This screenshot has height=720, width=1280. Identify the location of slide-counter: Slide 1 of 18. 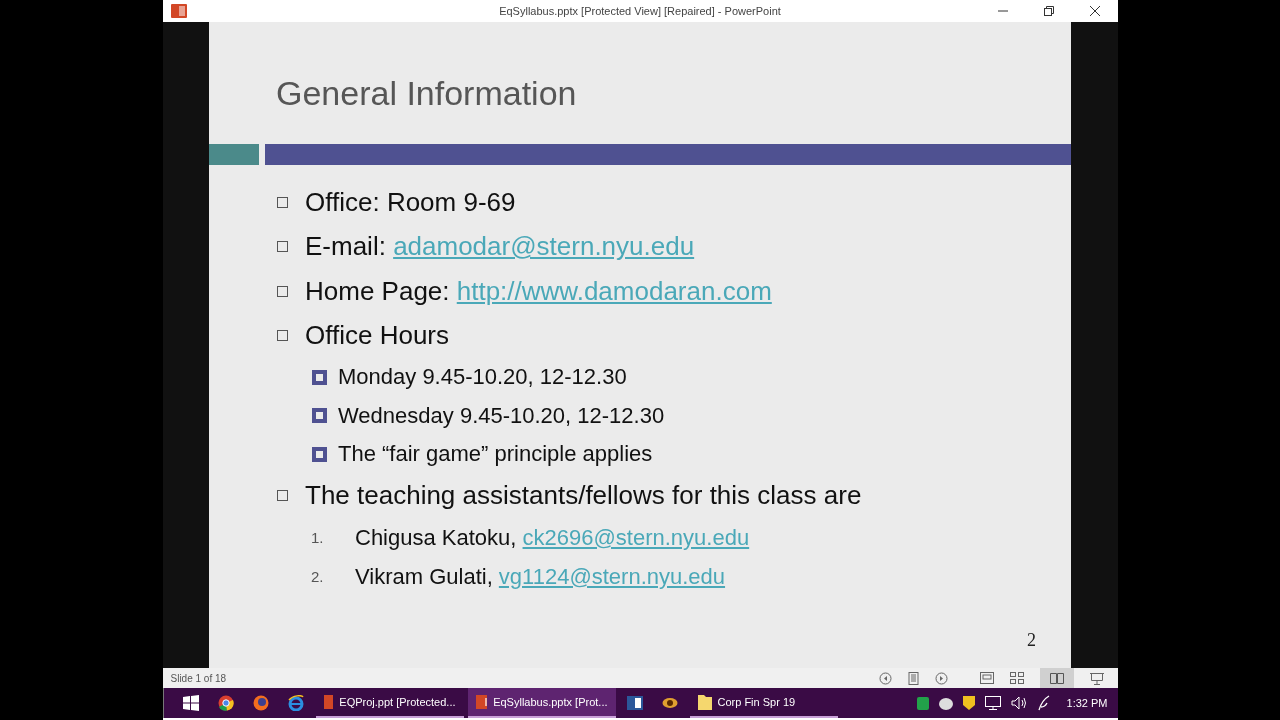
(198, 678).